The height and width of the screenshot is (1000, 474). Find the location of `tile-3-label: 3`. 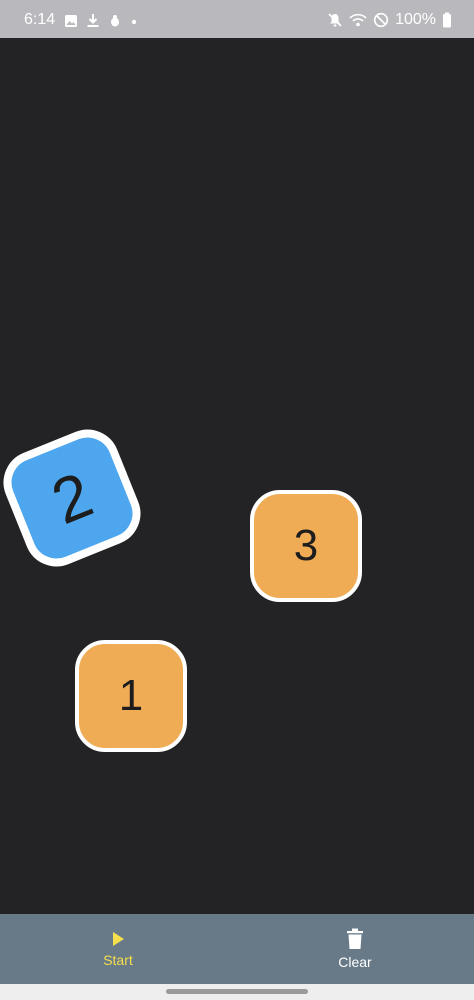

tile-3-label: 3 is located at coordinates (306, 545).